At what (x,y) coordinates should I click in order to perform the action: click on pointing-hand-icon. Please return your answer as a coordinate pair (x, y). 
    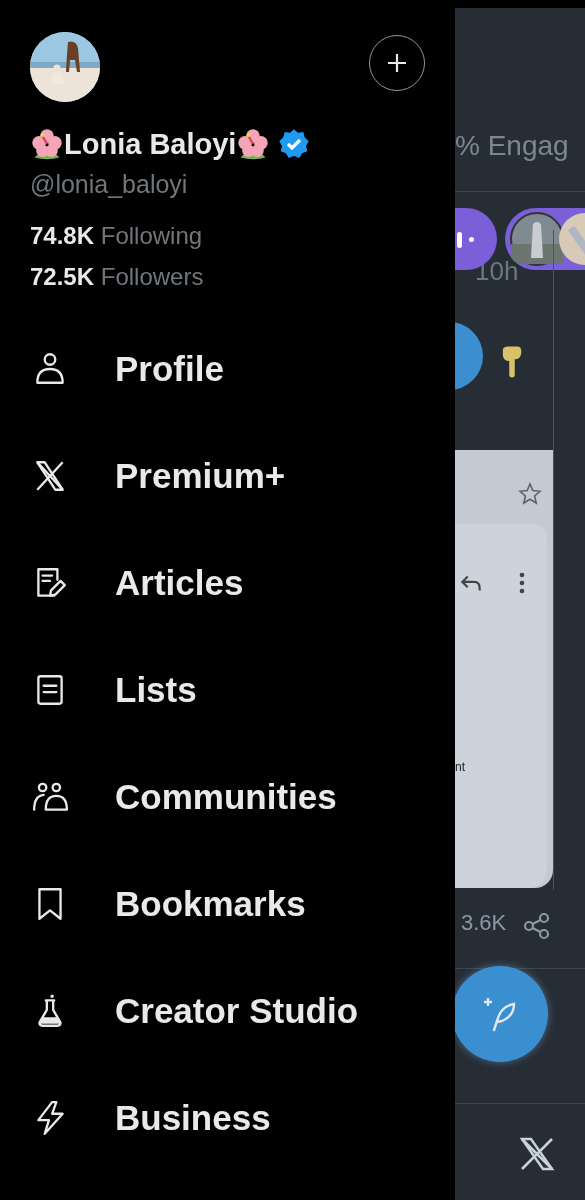
    Looking at the image, I should click on (512, 362).